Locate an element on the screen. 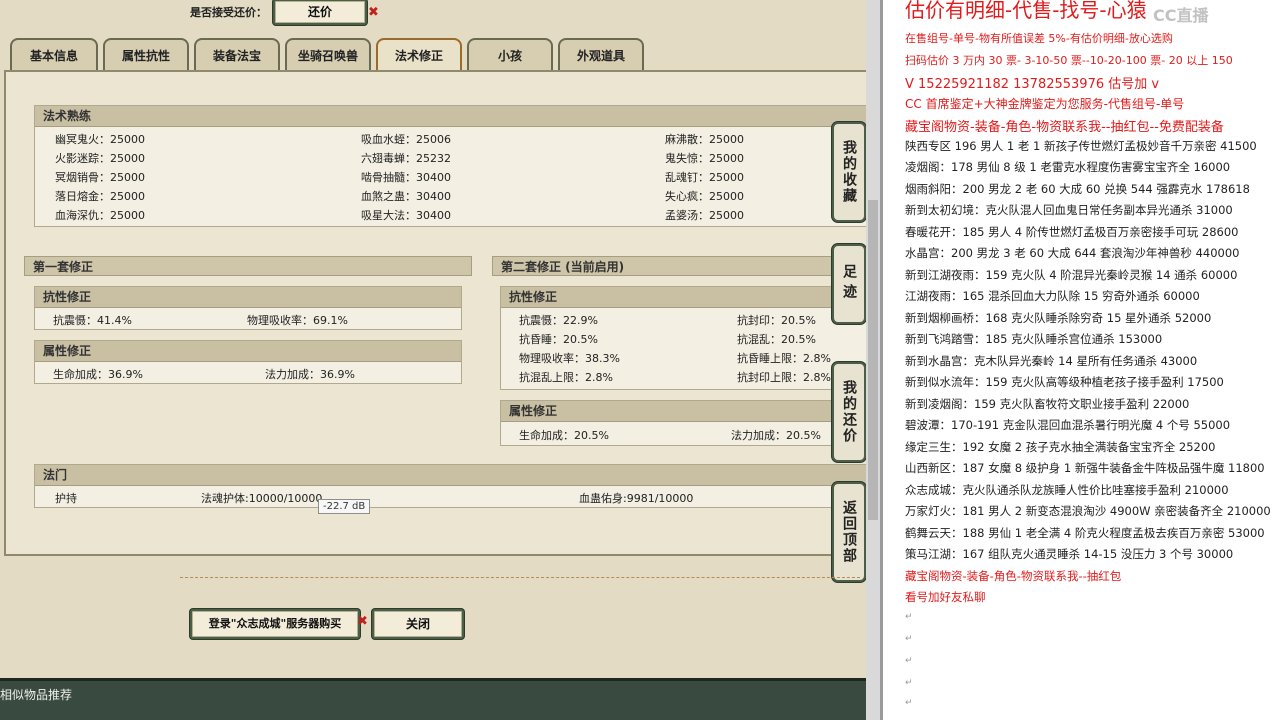  fameng-cell: 护持 is located at coordinates (66, 498).